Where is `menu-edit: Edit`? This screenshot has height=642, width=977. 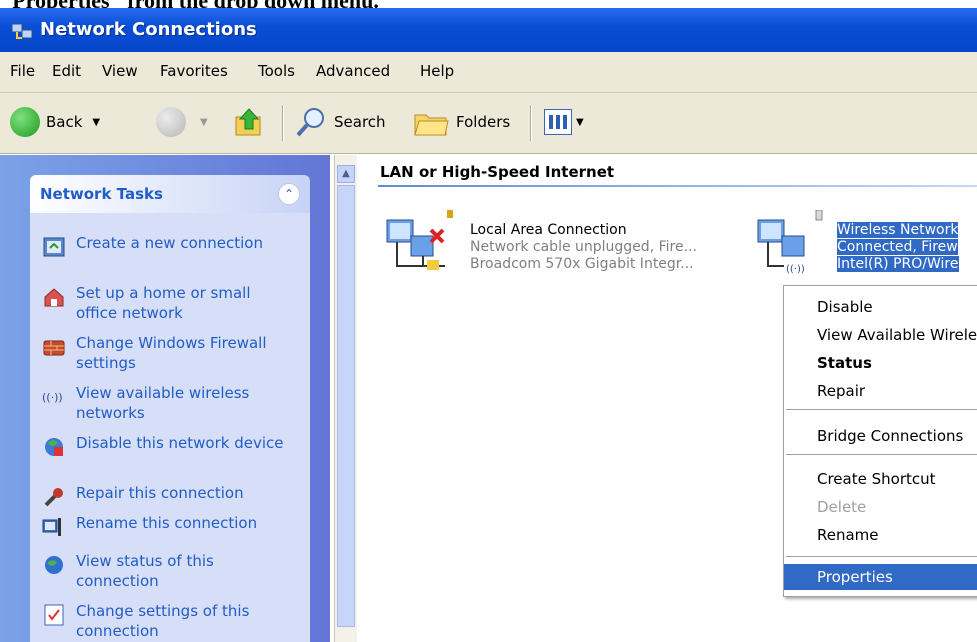 menu-edit: Edit is located at coordinates (66, 71).